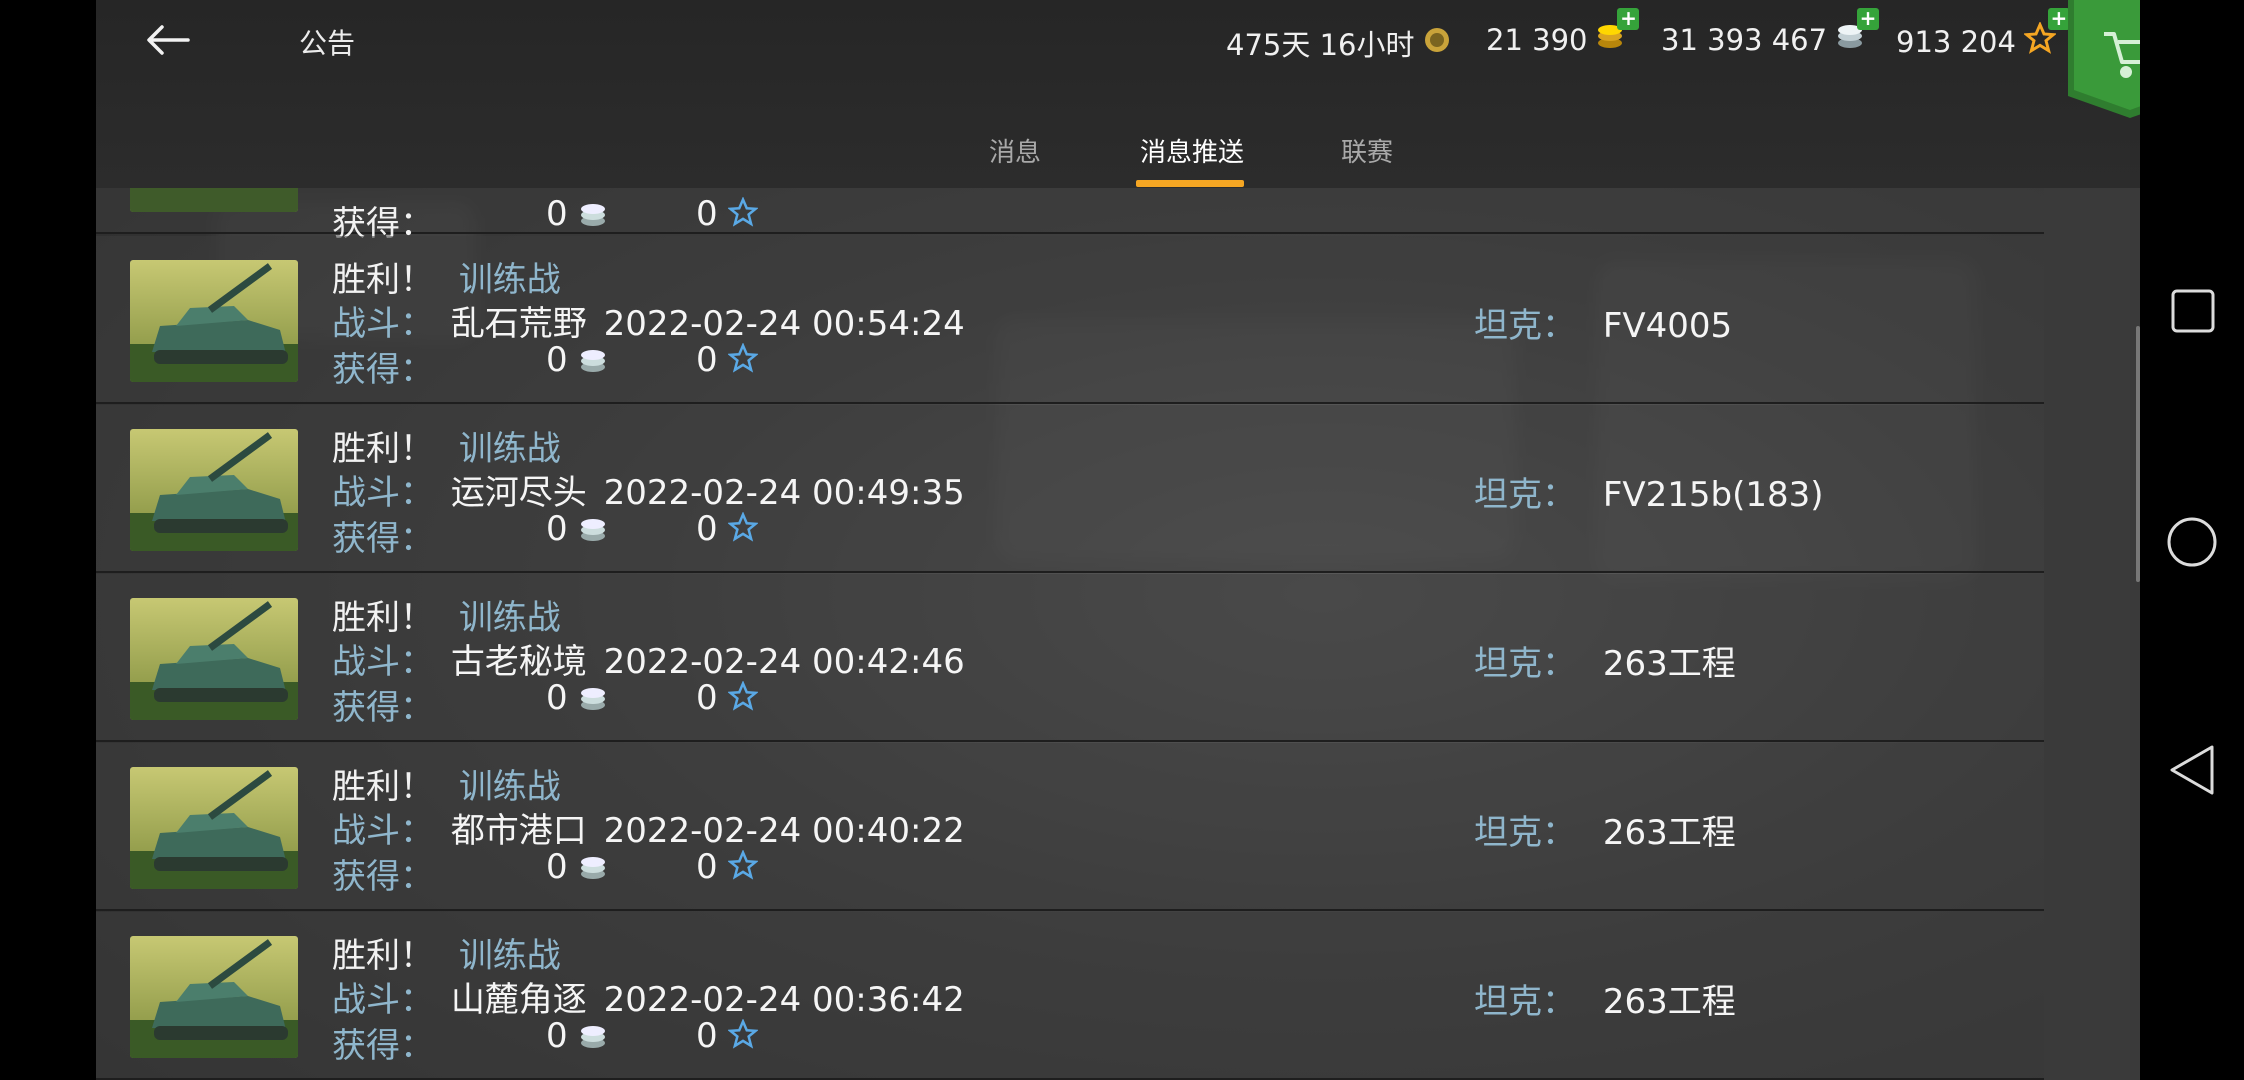  I want to click on free-xp-balance: 913 204 +, so click(1983, 34).